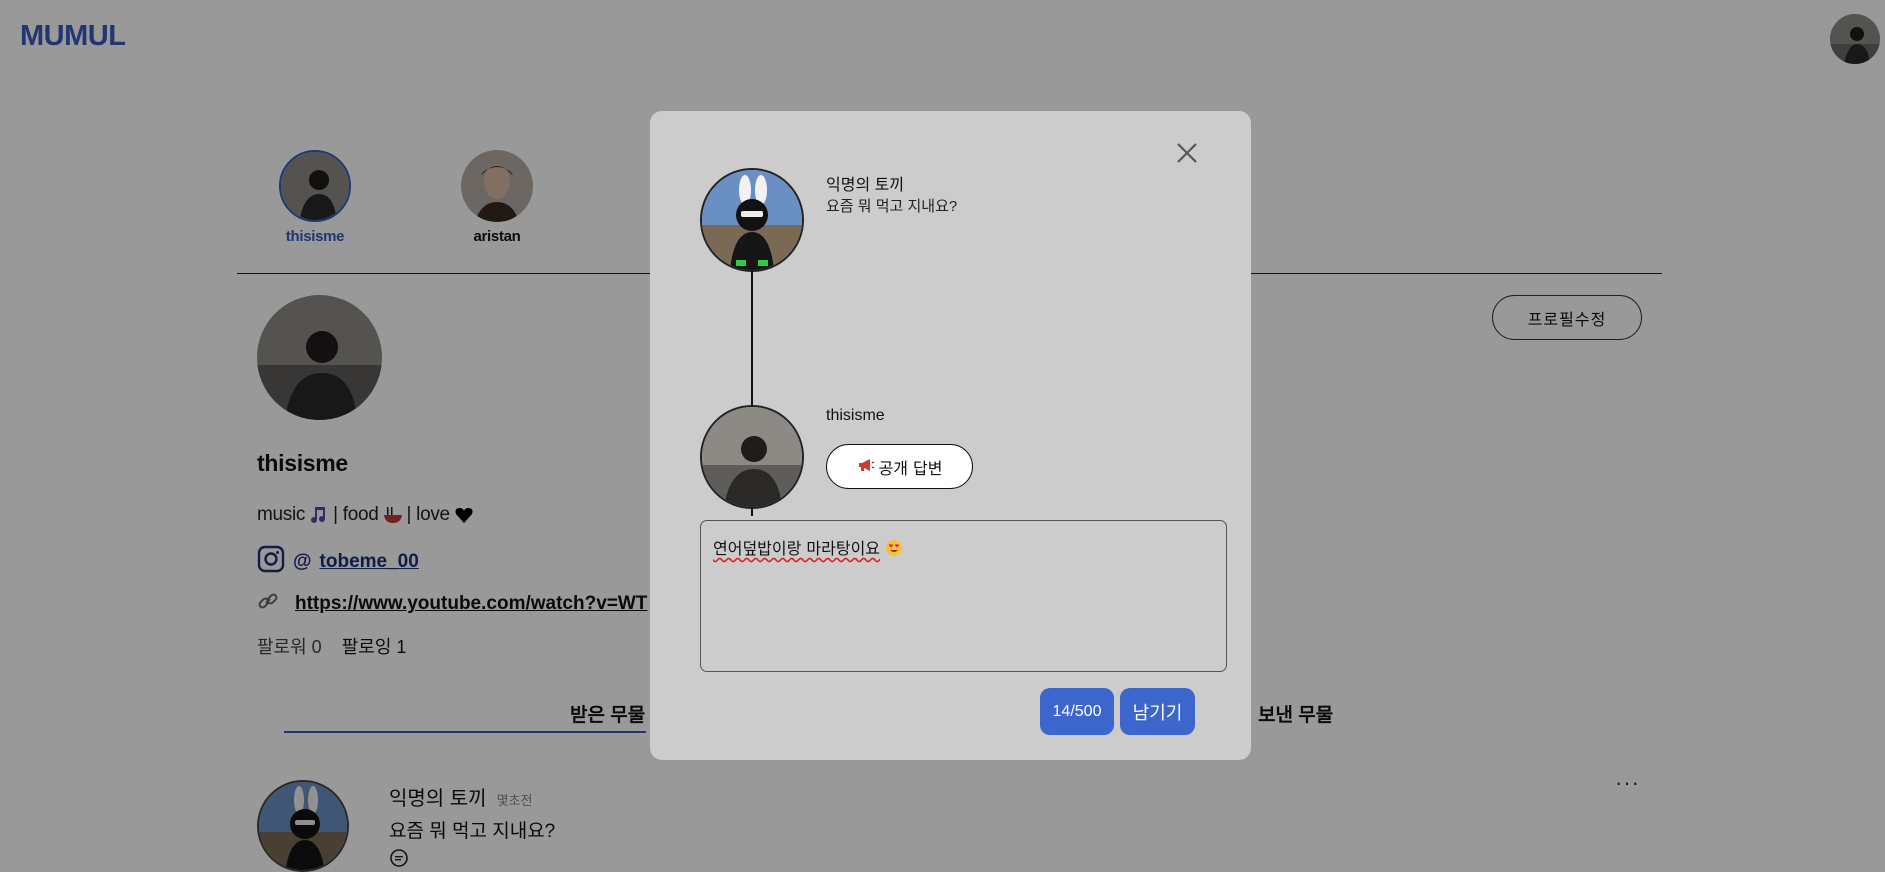  I want to click on question-author-avatar, so click(752, 220).